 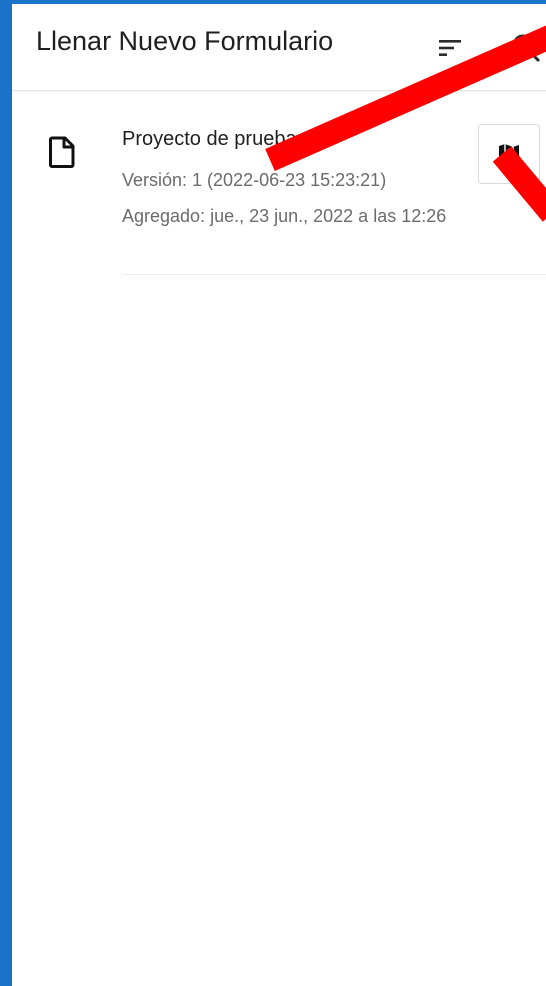 What do you see at coordinates (62, 152) in the screenshot?
I see `document-icon` at bounding box center [62, 152].